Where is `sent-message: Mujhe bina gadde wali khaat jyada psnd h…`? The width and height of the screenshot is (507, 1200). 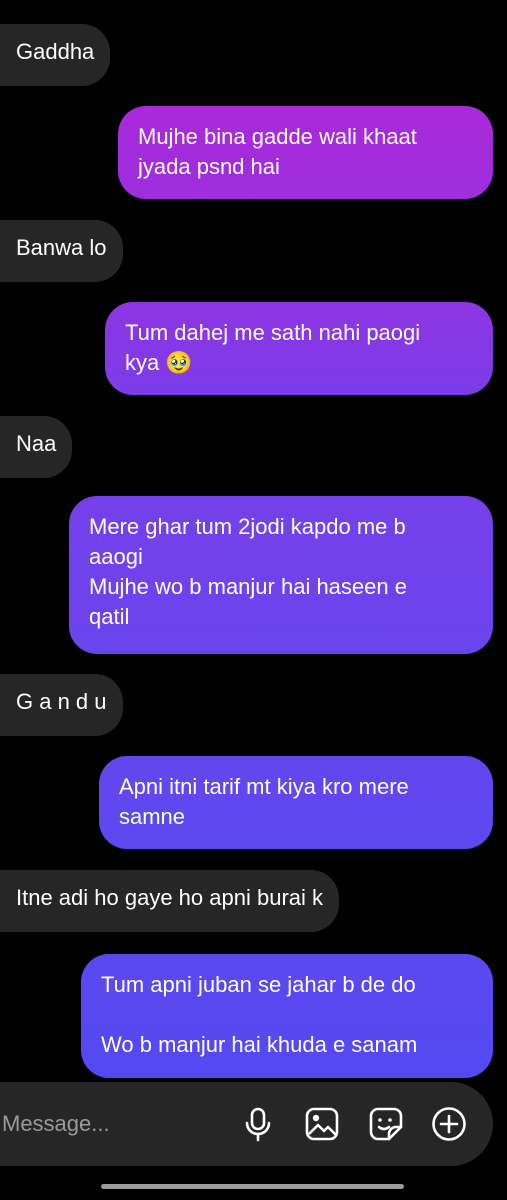
sent-message: Mujhe bina gadde wali khaat jyada psnd h… is located at coordinates (305, 152).